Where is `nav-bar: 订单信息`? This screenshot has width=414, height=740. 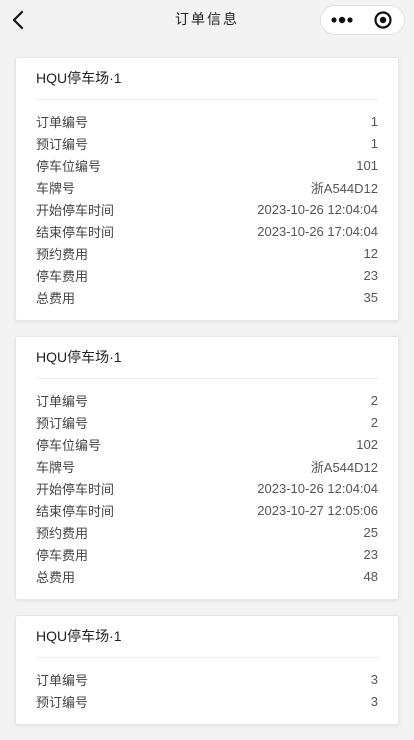
nav-bar: 订单信息 is located at coordinates (207, 20).